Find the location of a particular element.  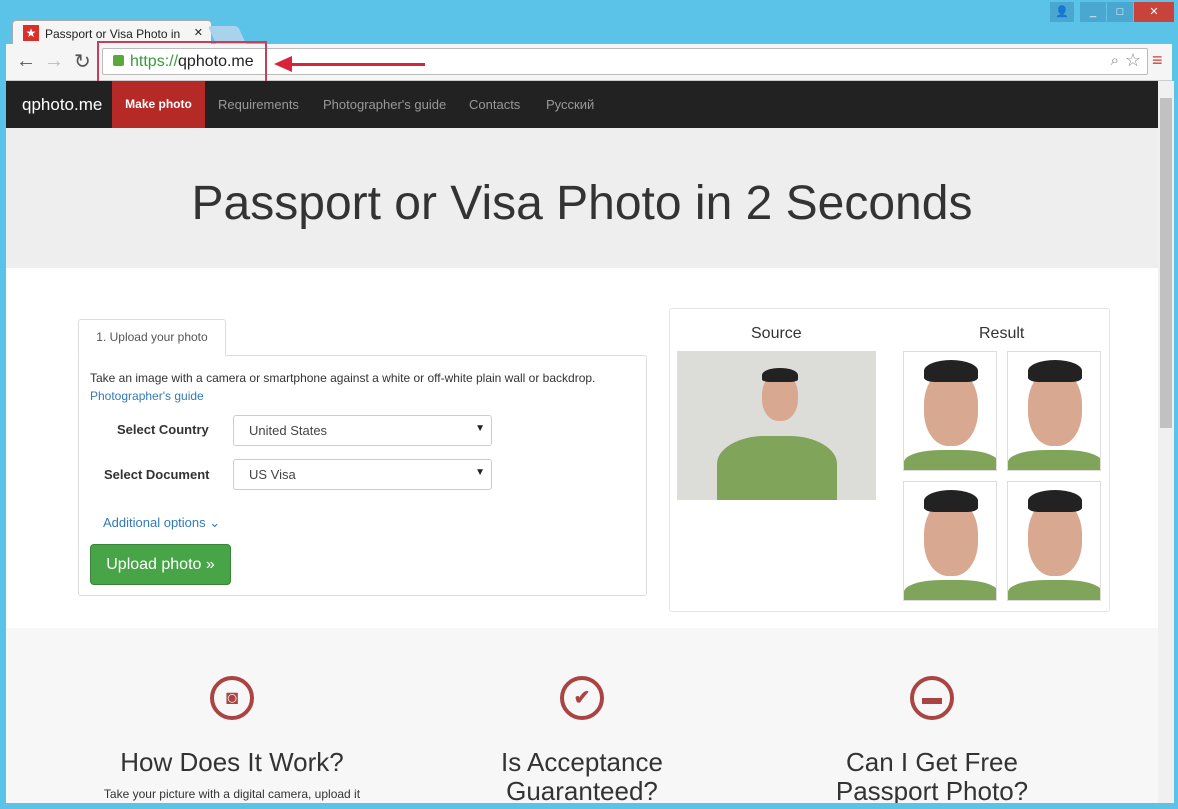

result-label: Result is located at coordinates (1002, 333).